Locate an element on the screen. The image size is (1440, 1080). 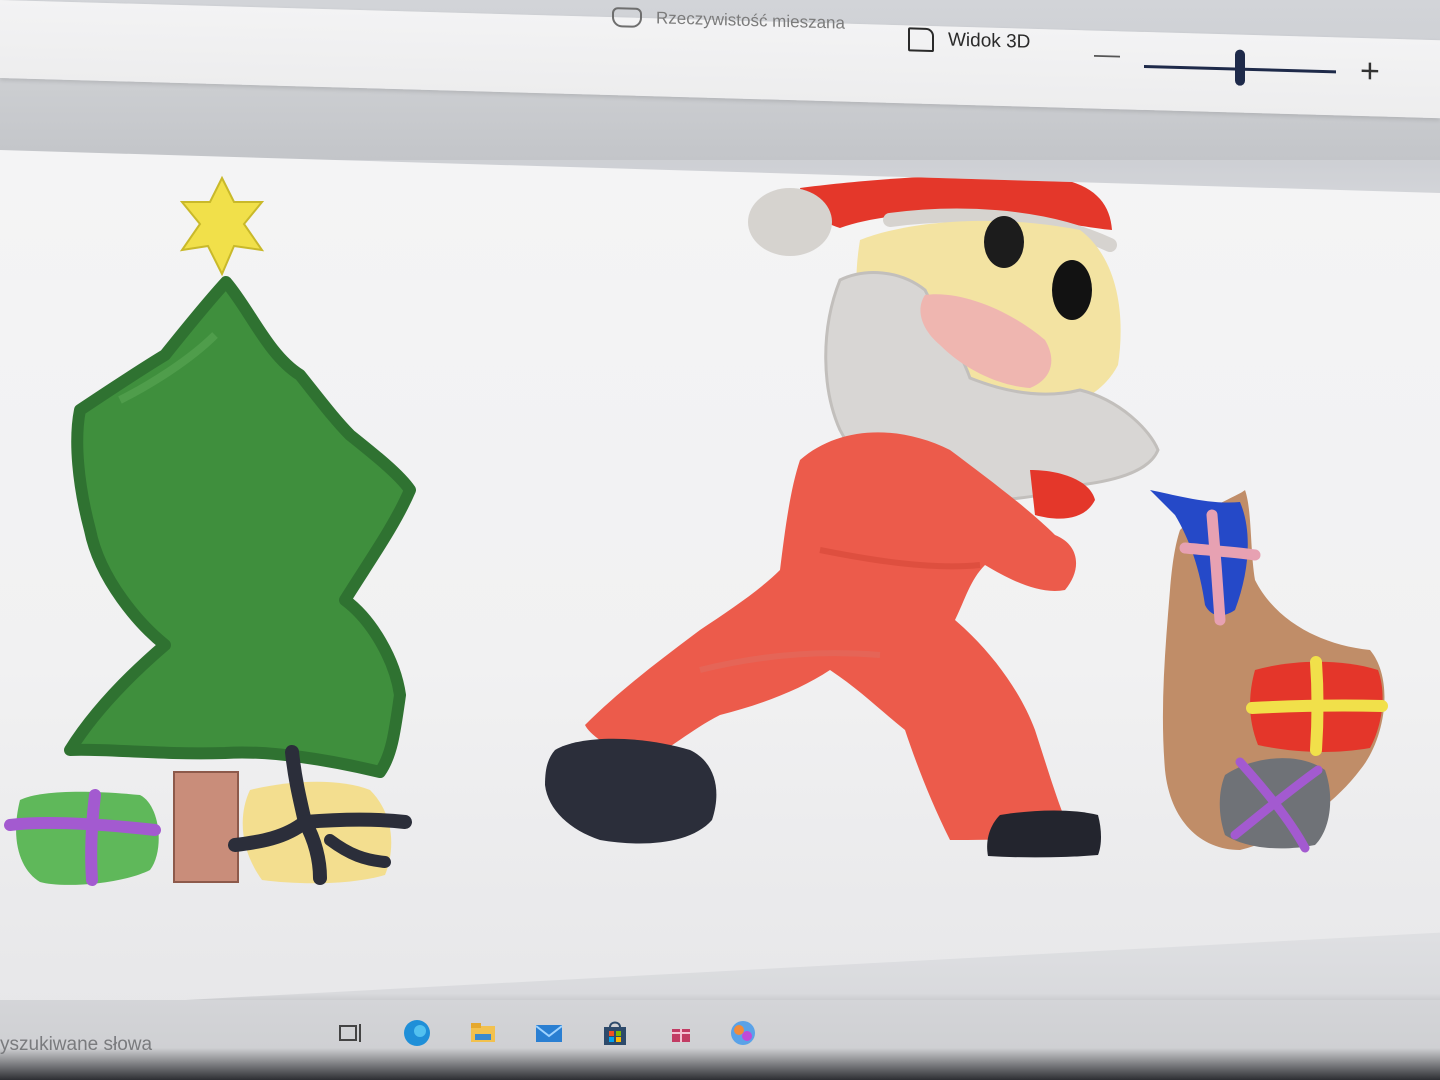
edge-icon is located at coordinates (417, 1033).